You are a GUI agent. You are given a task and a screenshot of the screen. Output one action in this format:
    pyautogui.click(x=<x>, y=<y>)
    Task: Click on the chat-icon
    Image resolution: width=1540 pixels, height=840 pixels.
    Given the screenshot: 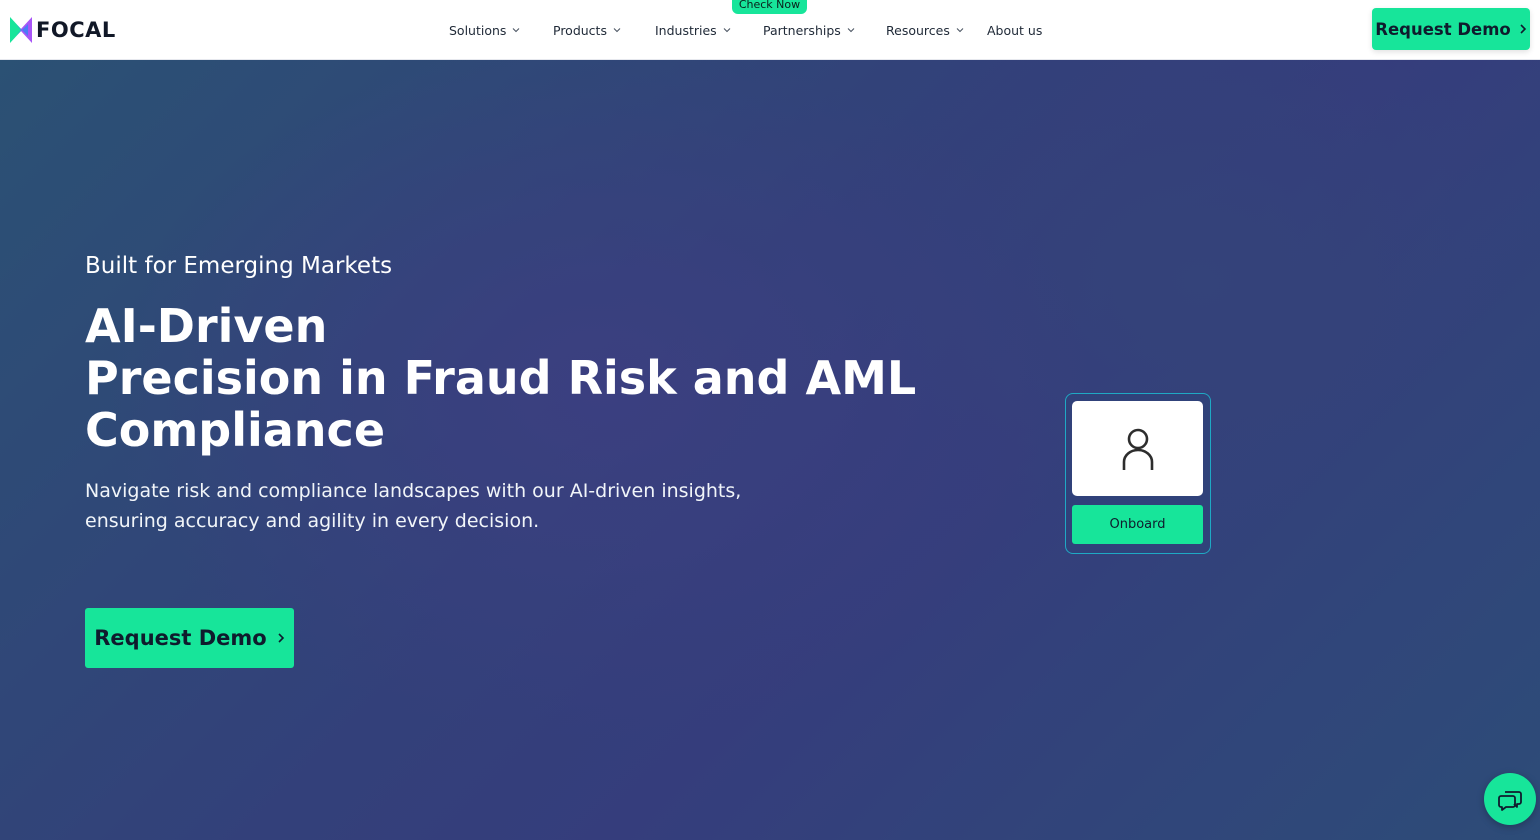 What is the action you would take?
    pyautogui.click(x=1510, y=801)
    